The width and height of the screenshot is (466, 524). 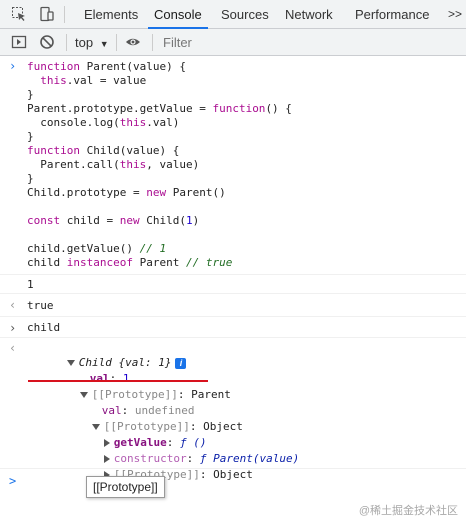 What do you see at coordinates (130, 262) in the screenshot?
I see `code-line: child instanceof Parent // true` at bounding box center [130, 262].